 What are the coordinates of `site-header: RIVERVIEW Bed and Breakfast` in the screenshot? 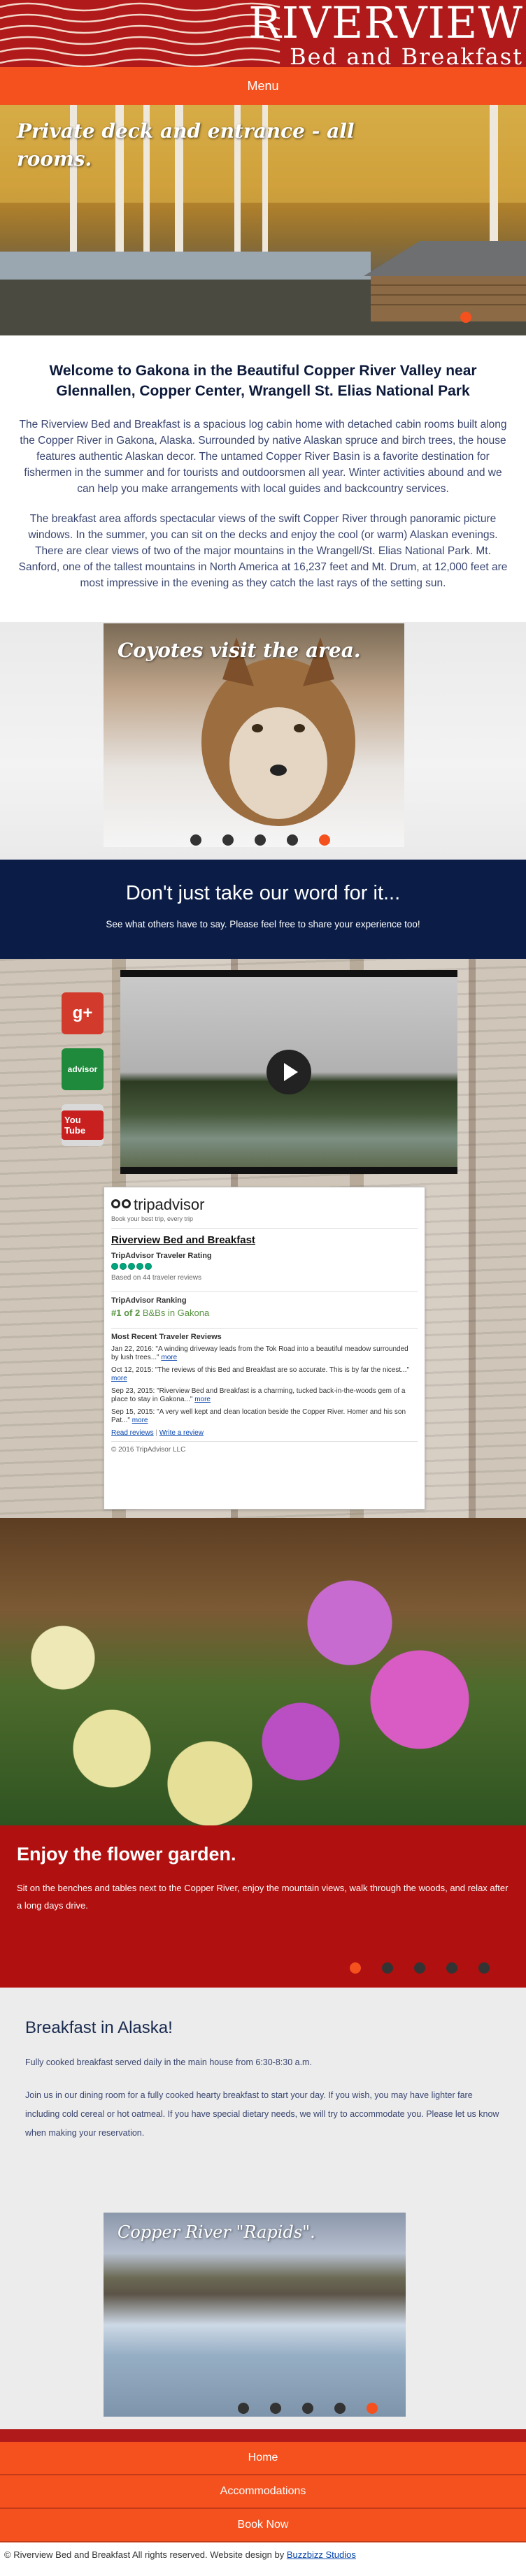 It's located at (263, 33).